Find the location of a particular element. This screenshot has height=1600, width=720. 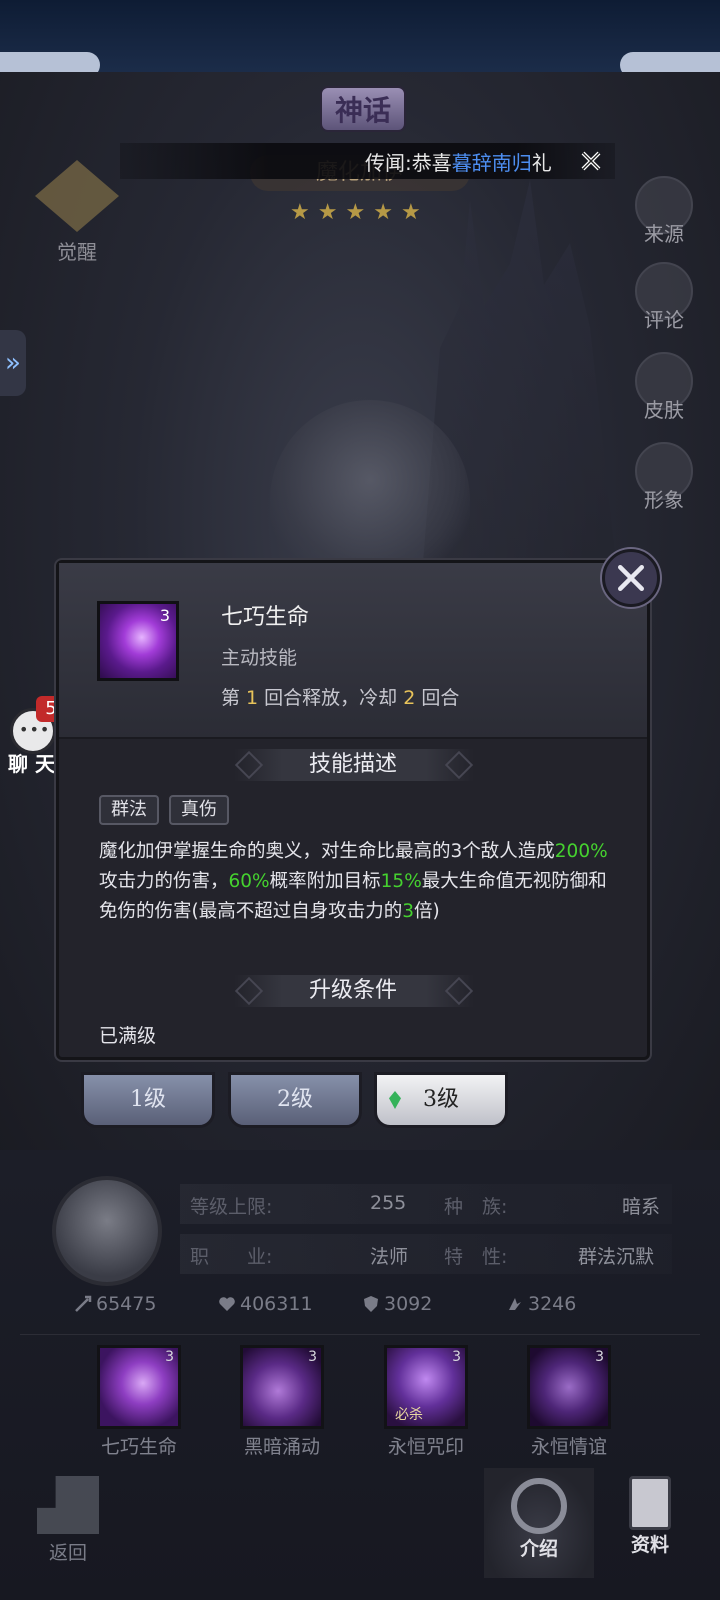

intro-label: 介绍 is located at coordinates (538, 1549).